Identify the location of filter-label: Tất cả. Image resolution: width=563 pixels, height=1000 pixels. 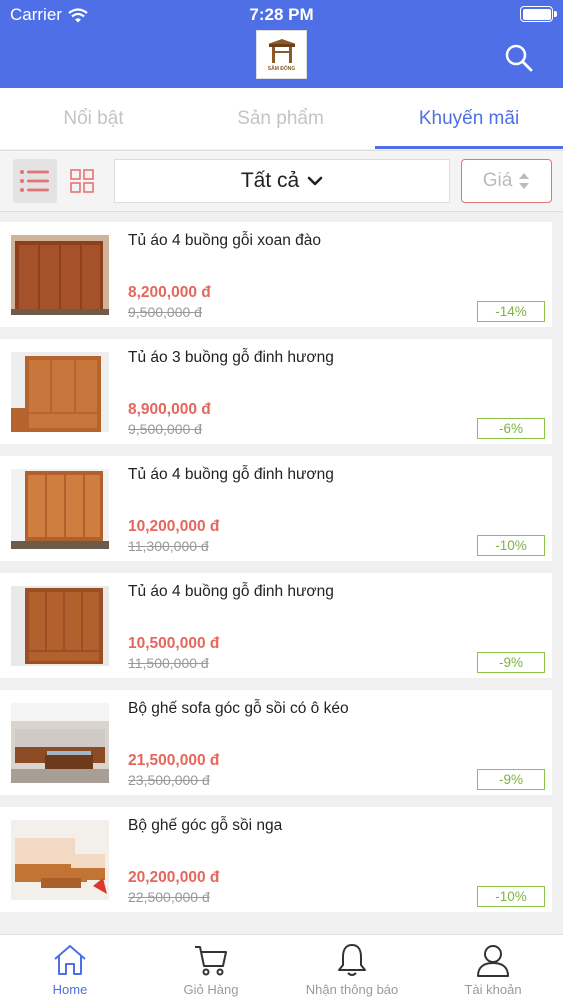
(270, 180).